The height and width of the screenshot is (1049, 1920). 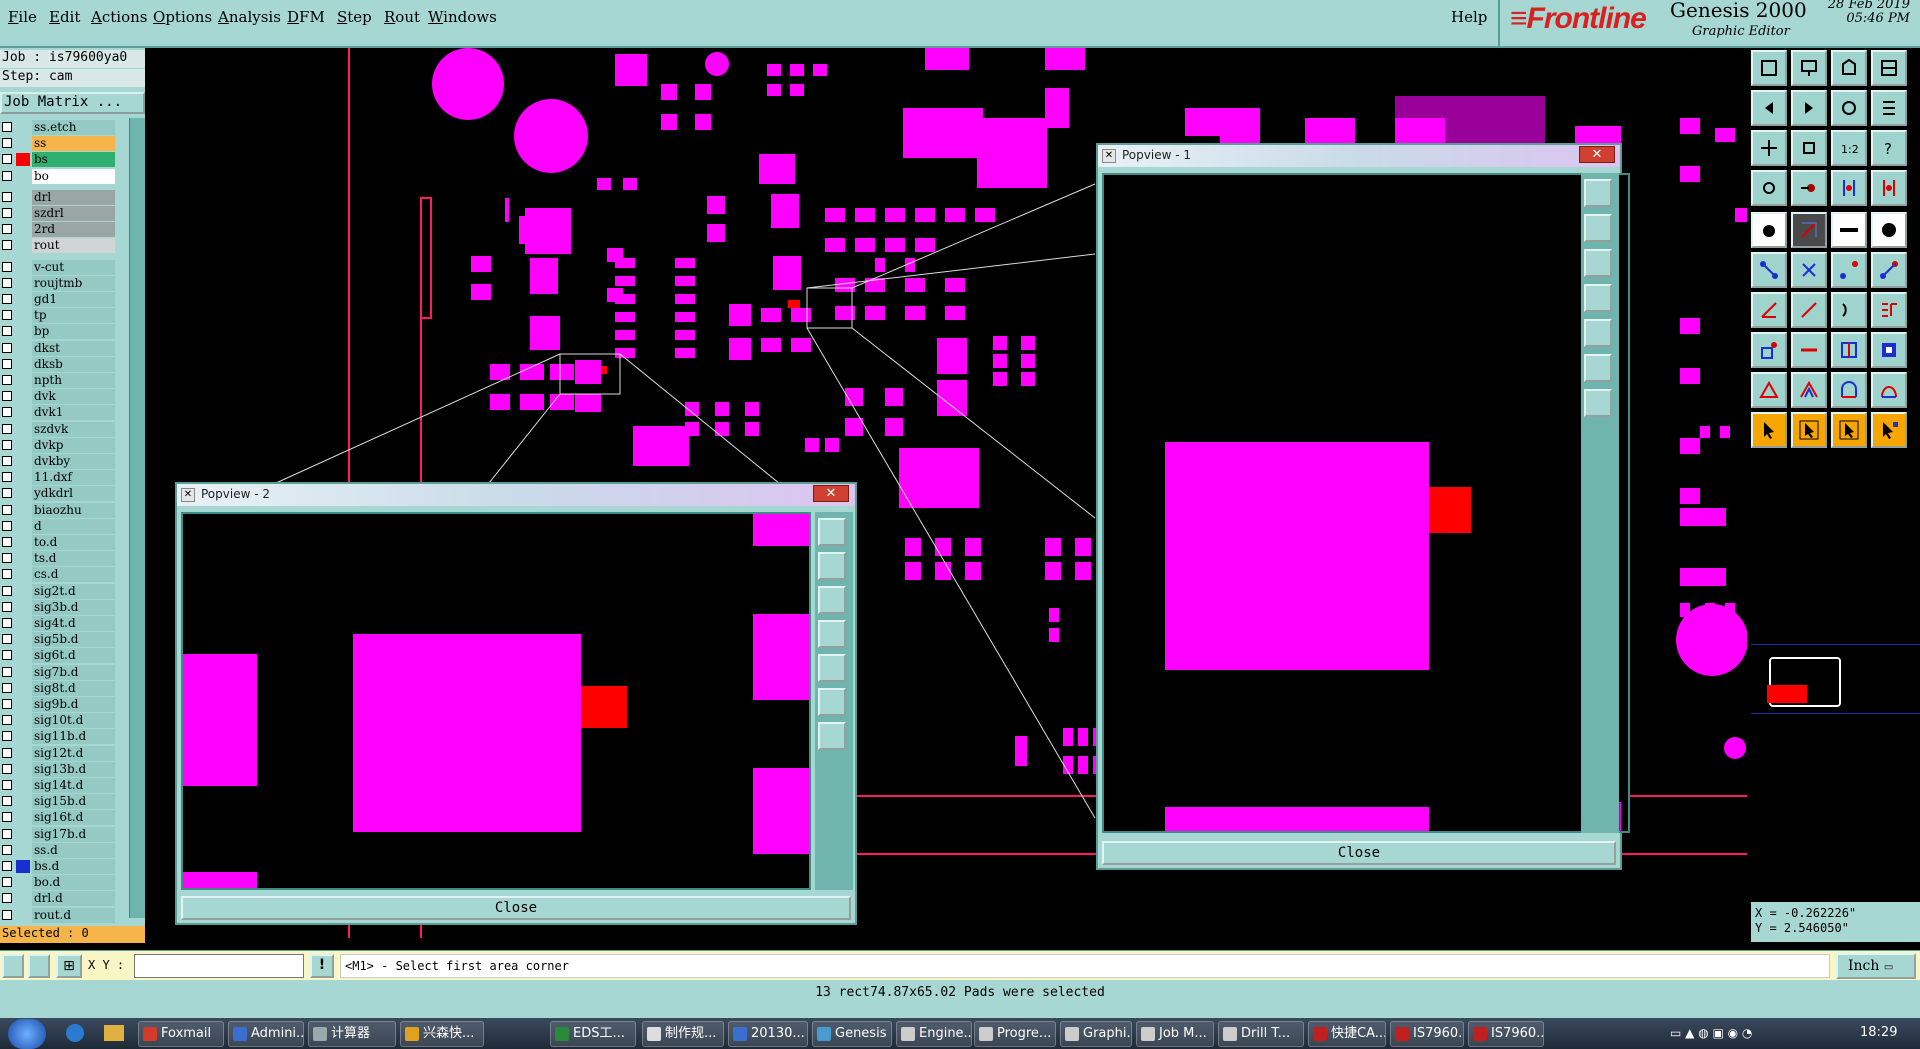 I want to click on tool-slope-icon, so click(x=1809, y=310).